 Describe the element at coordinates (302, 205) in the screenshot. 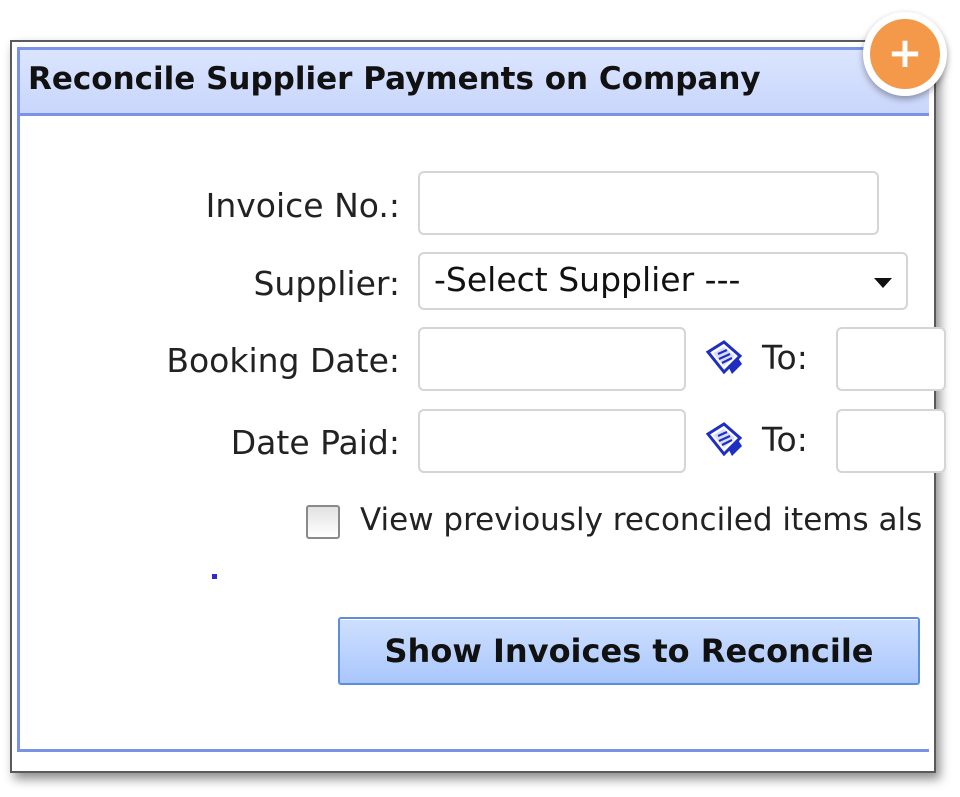

I see `invoice-no-label: Invoice No.:` at that location.